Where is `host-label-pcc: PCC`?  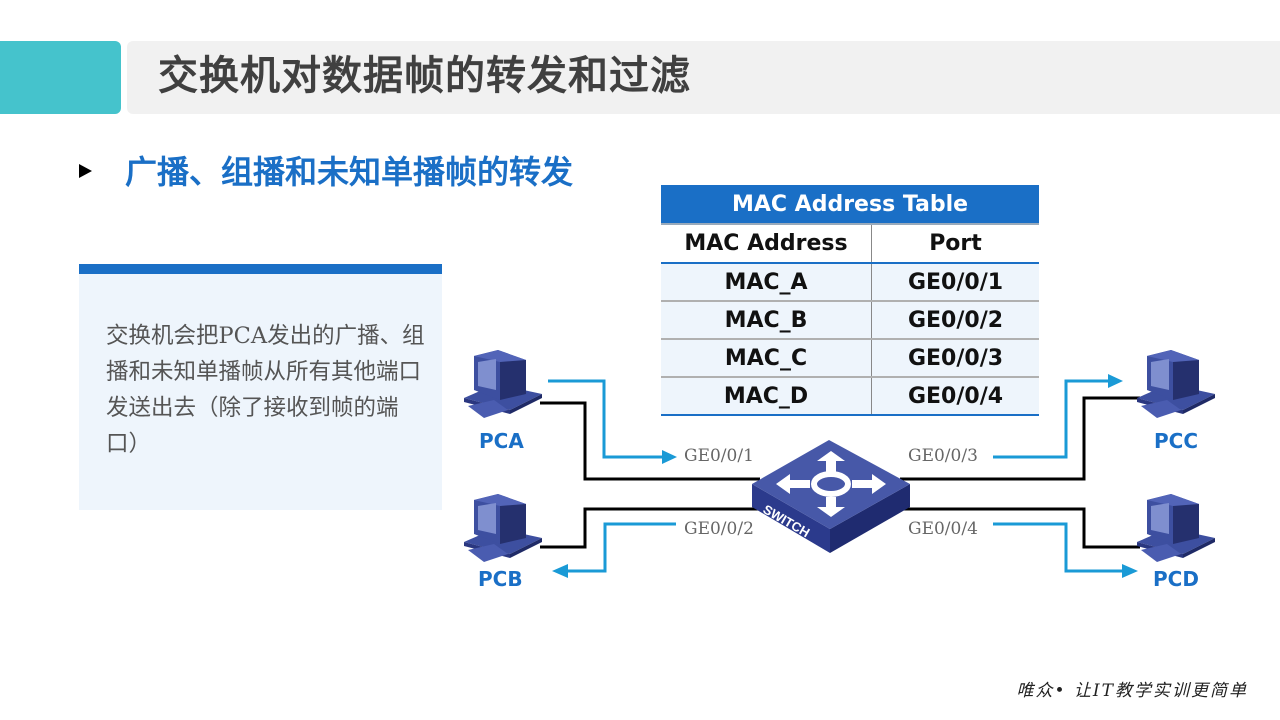
host-label-pcc: PCC is located at coordinates (1176, 441).